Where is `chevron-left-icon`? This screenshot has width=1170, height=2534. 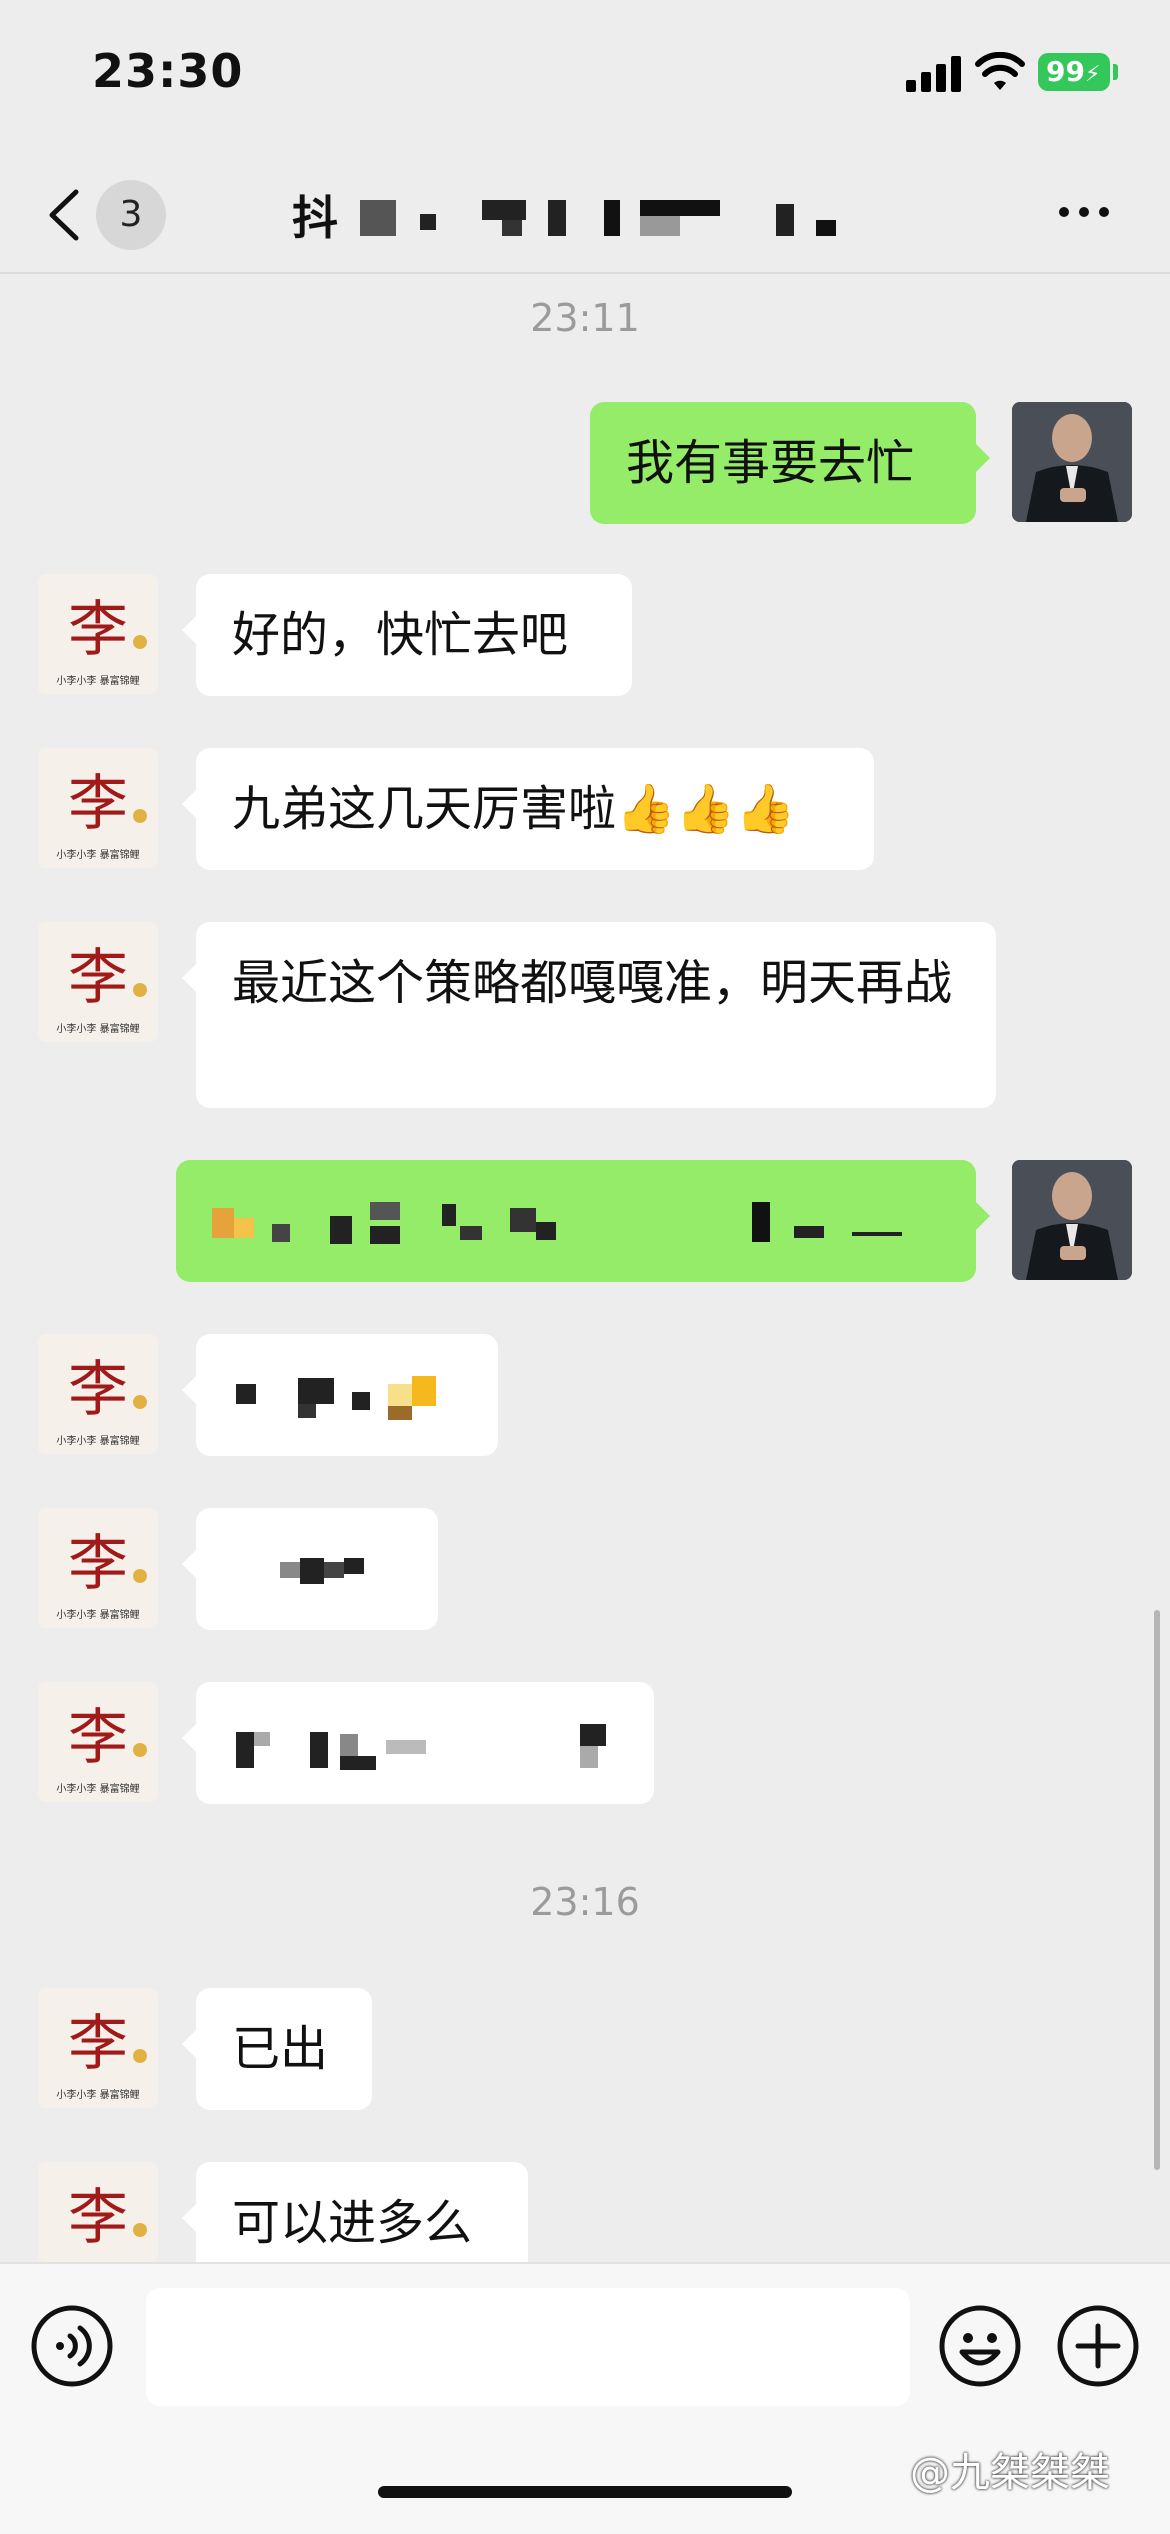
chevron-left-icon is located at coordinates (64, 215).